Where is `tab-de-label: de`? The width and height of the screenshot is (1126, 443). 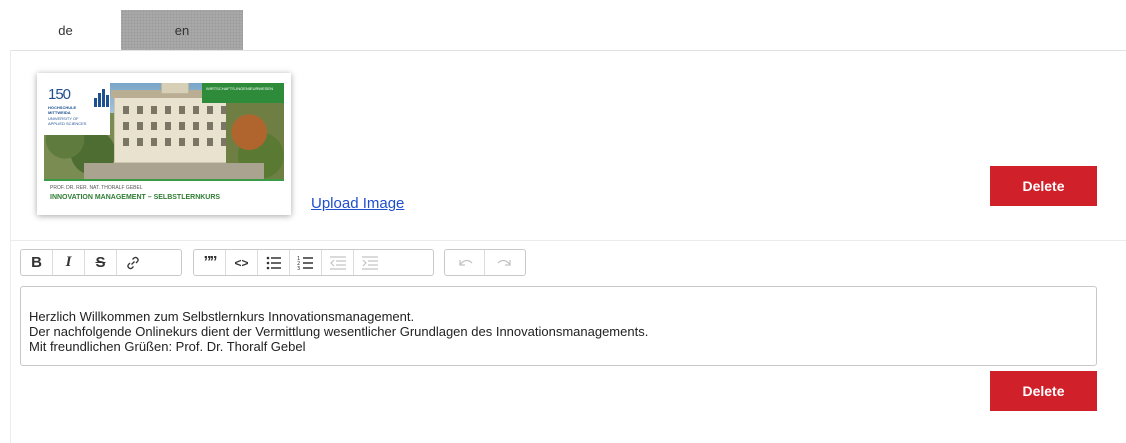
tab-de-label: de is located at coordinates (65, 30).